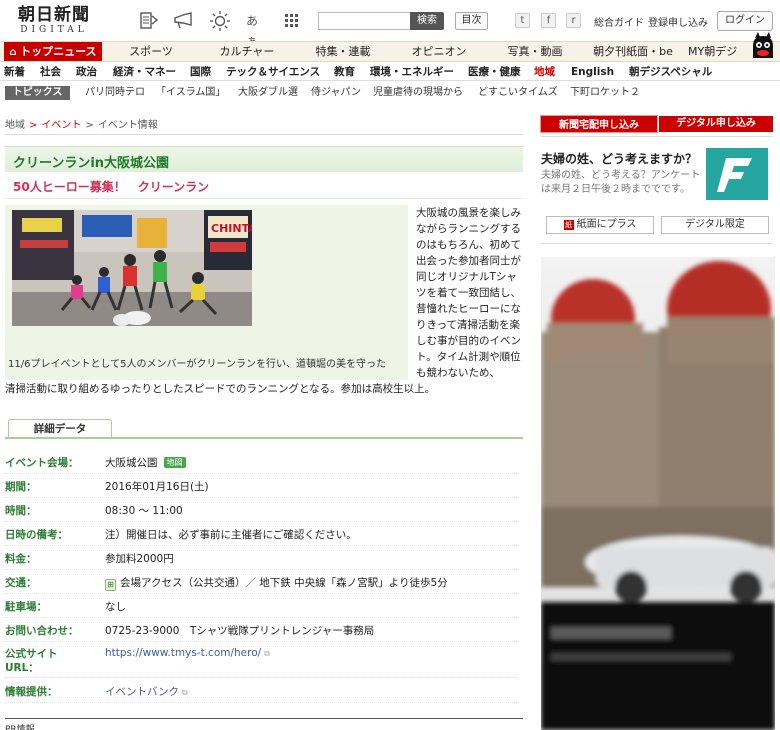  What do you see at coordinates (344, 72) in the screenshot?
I see `subnav-item: 教育` at bounding box center [344, 72].